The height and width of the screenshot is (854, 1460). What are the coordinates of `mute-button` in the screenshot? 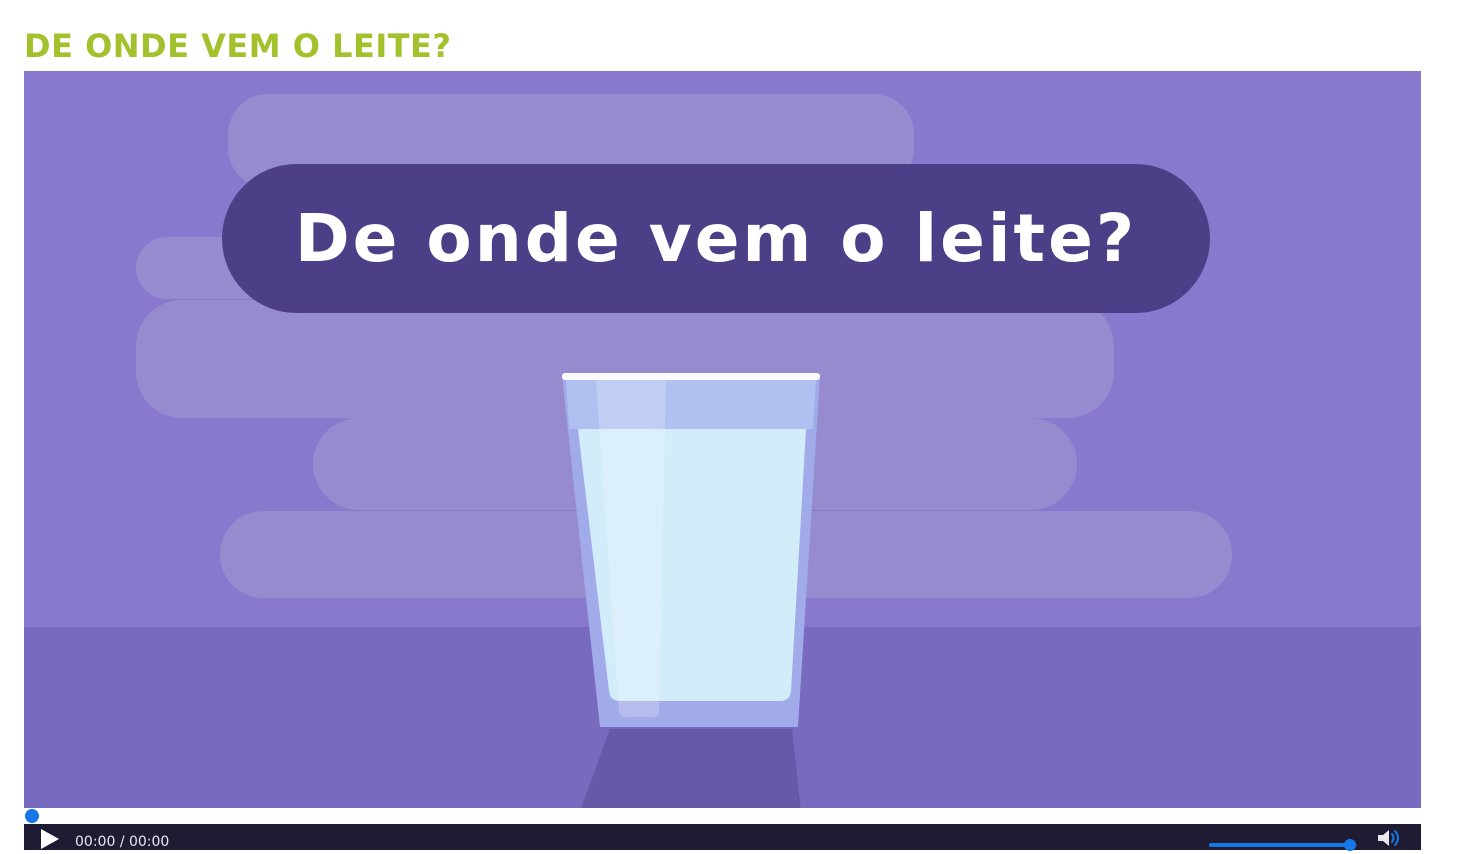 It's located at (1390, 838).